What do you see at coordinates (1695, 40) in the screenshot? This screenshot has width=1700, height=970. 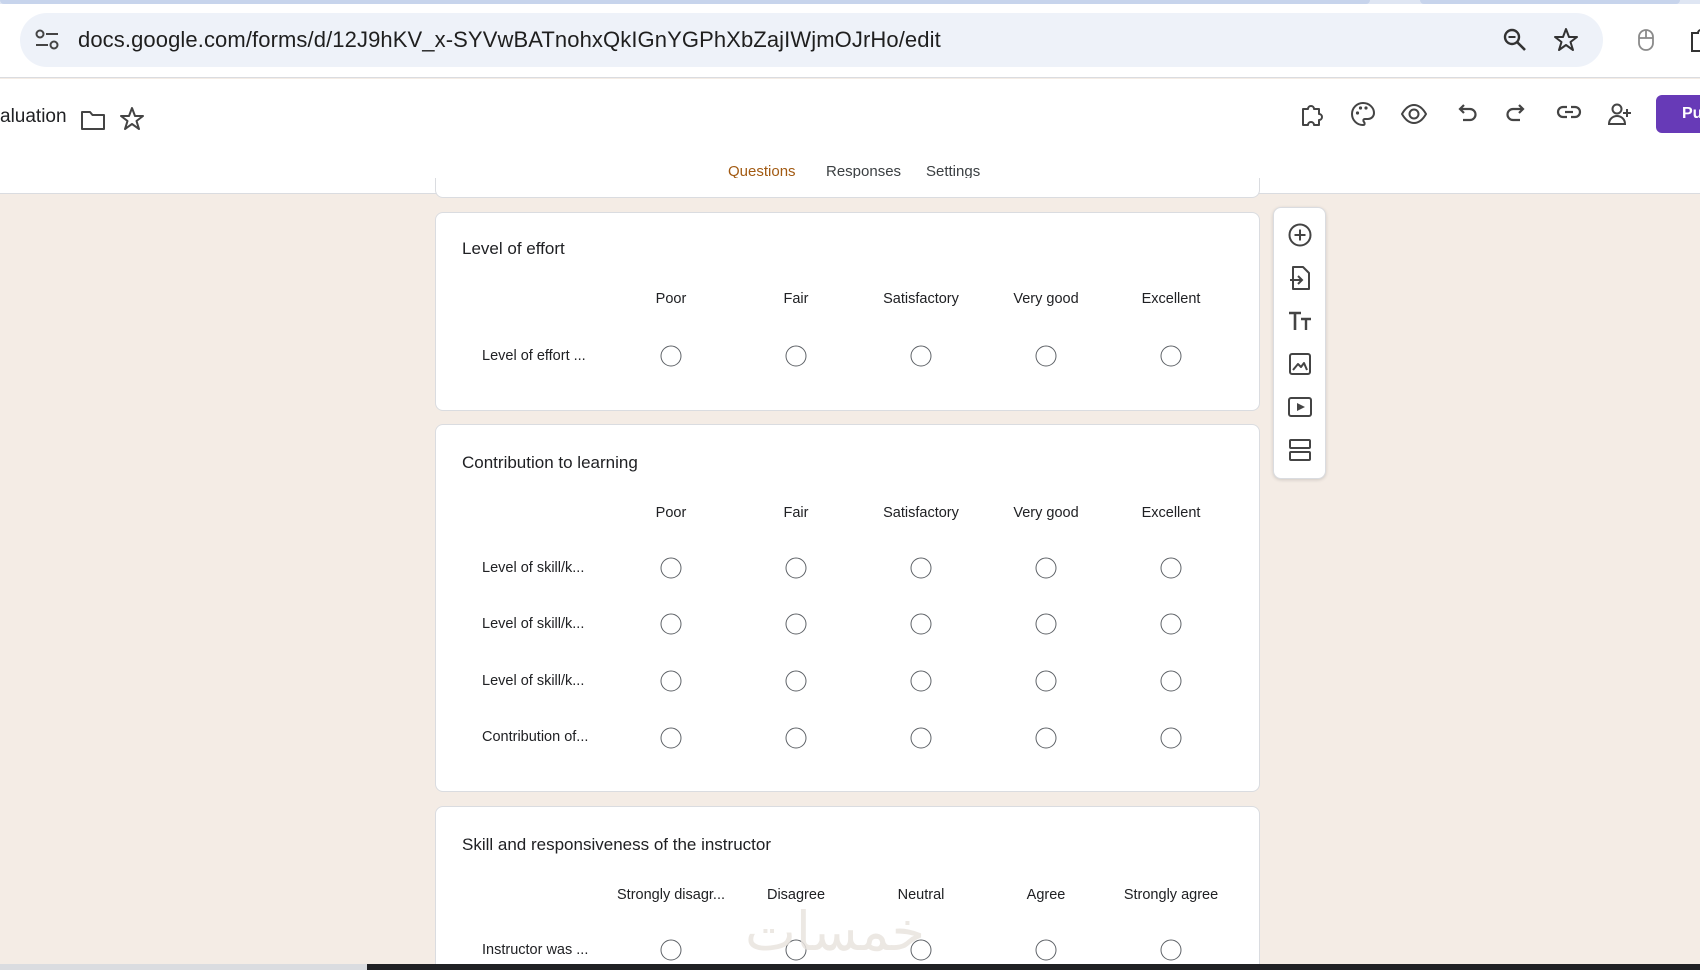 I see `extensions-puzzle-icon` at bounding box center [1695, 40].